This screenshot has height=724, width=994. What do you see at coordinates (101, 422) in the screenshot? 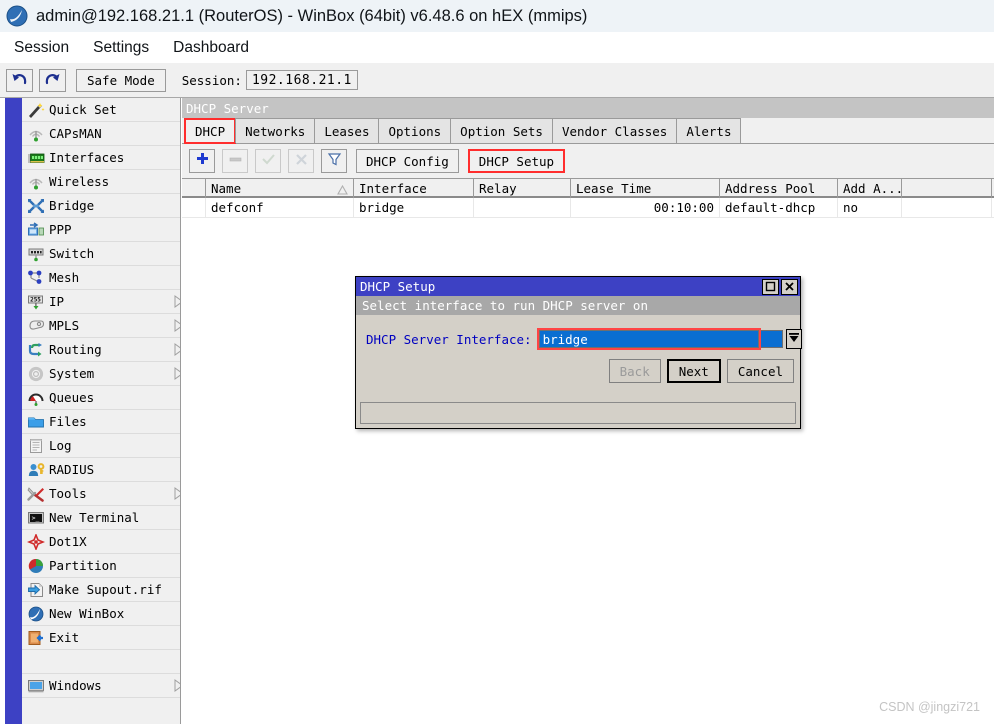
I see `sidebar-item-files: Files` at bounding box center [101, 422].